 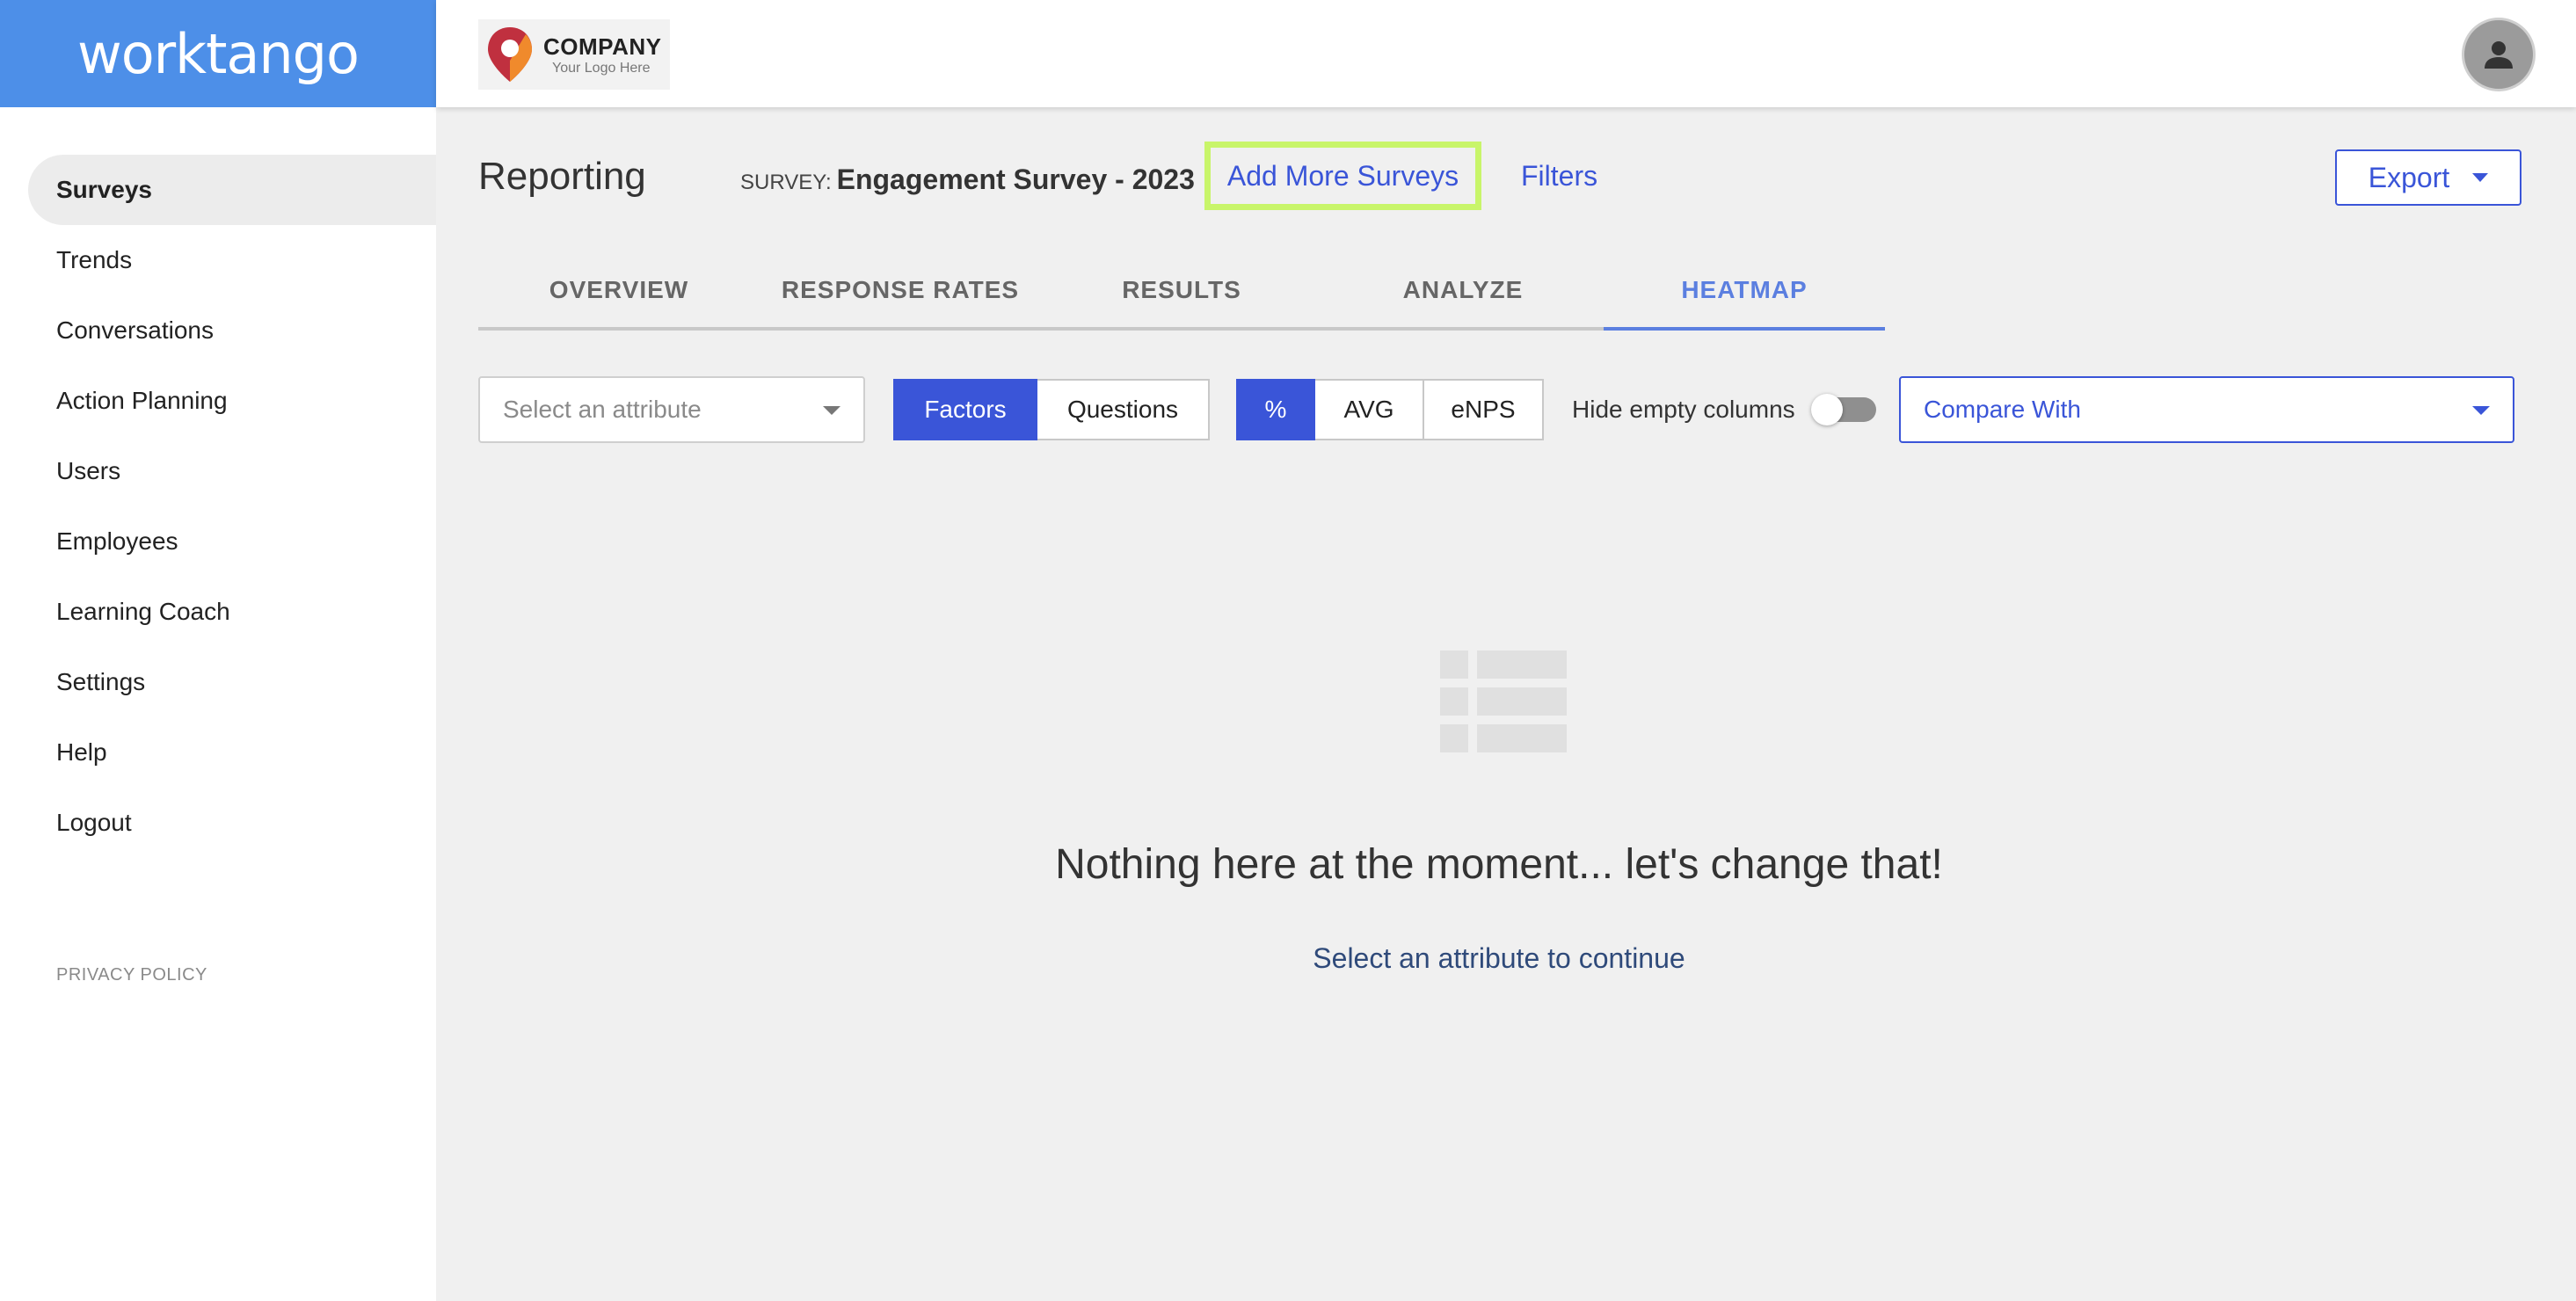 What do you see at coordinates (1342, 176) in the screenshot?
I see `add-more-surveys-link: Add More Surveys` at bounding box center [1342, 176].